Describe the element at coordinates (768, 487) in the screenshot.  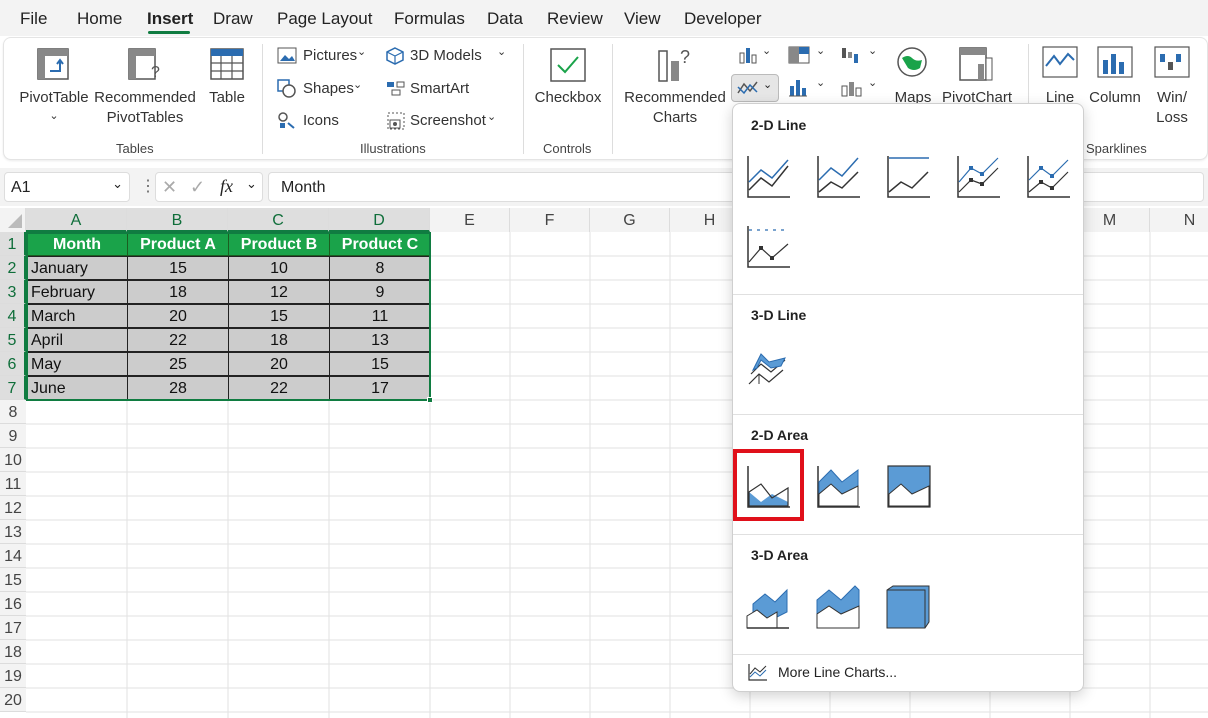
I see `area-chart-icon` at that location.